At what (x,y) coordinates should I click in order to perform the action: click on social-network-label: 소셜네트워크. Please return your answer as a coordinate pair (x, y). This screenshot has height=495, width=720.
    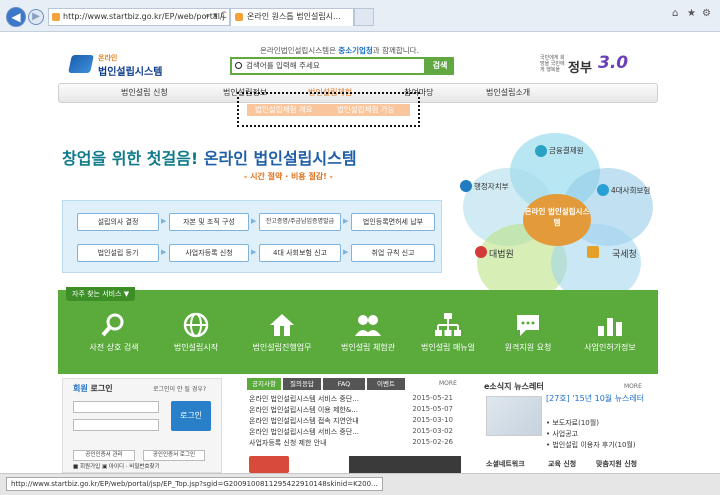
    Looking at the image, I should click on (505, 464).